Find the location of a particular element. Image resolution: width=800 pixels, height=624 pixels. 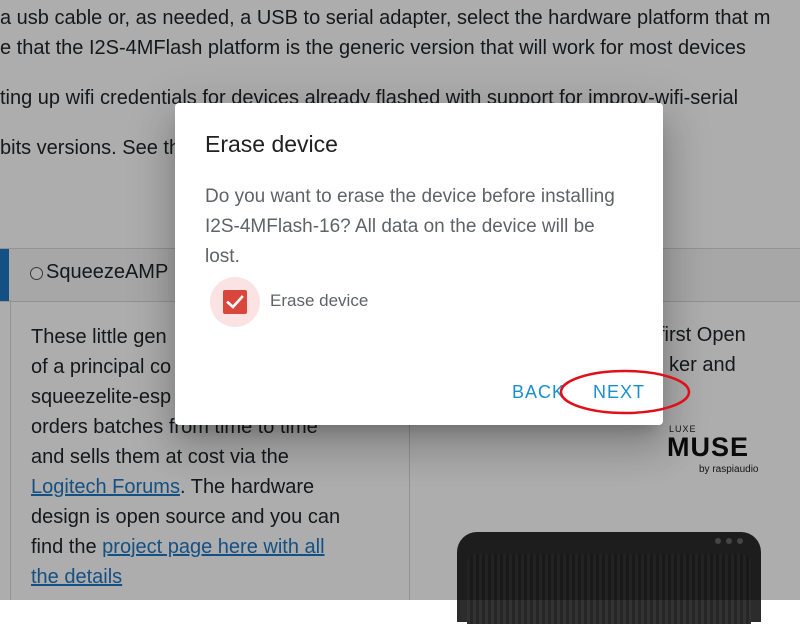

back-button: BACK is located at coordinates (538, 392).